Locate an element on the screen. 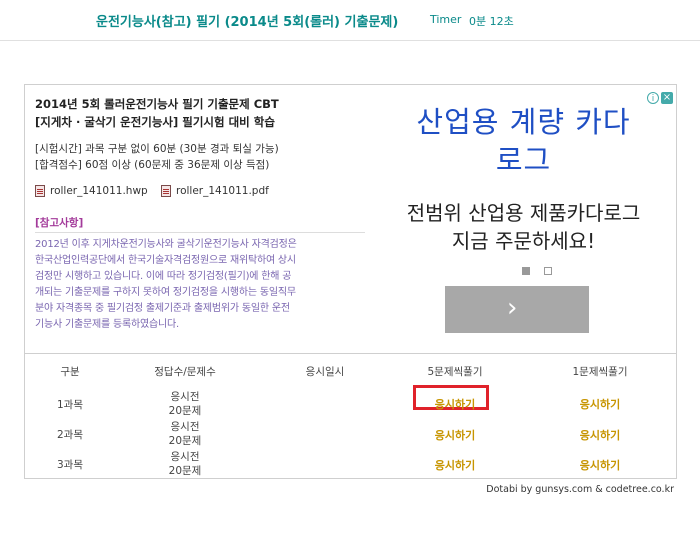  pass-score: [합격점수] 60점 이상 (60문제 중 36문제 이상 득점) is located at coordinates (152, 165).